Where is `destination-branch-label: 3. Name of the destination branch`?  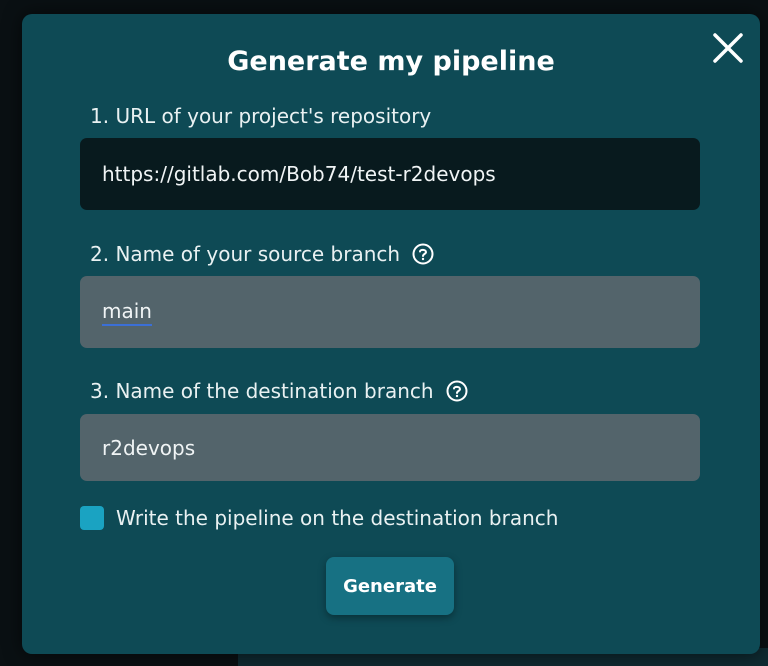
destination-branch-label: 3. Name of the destination branch is located at coordinates (279, 391).